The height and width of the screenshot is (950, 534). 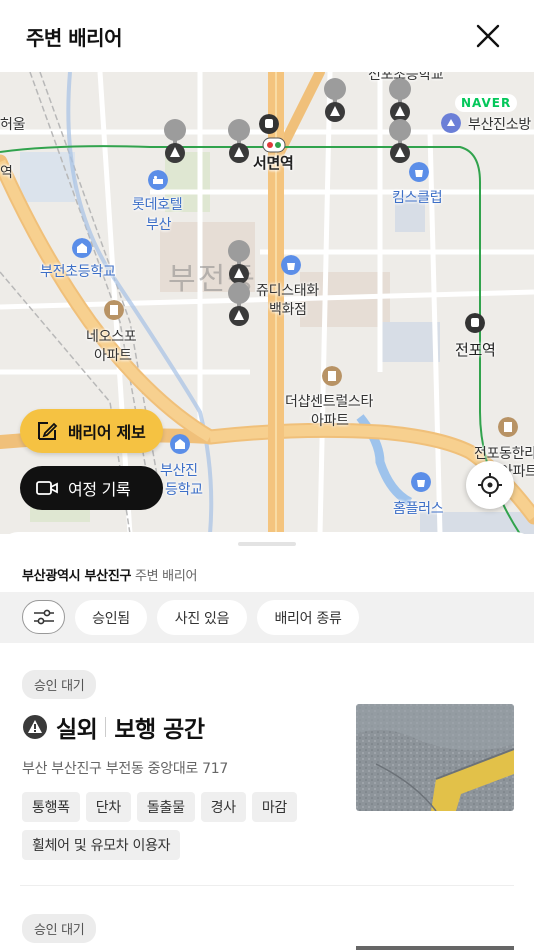 I want to click on map-label-homeplus: 홈플러스, so click(x=418, y=509).